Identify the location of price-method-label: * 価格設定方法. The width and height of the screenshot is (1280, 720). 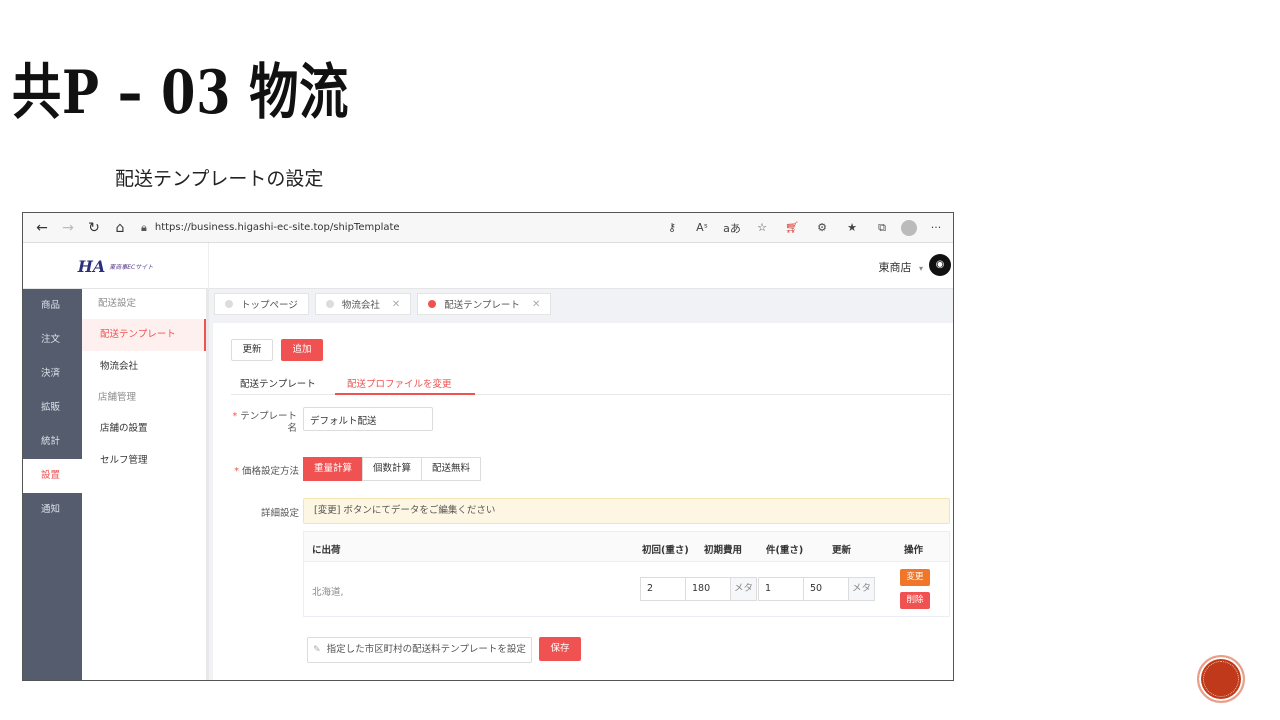
(266, 471).